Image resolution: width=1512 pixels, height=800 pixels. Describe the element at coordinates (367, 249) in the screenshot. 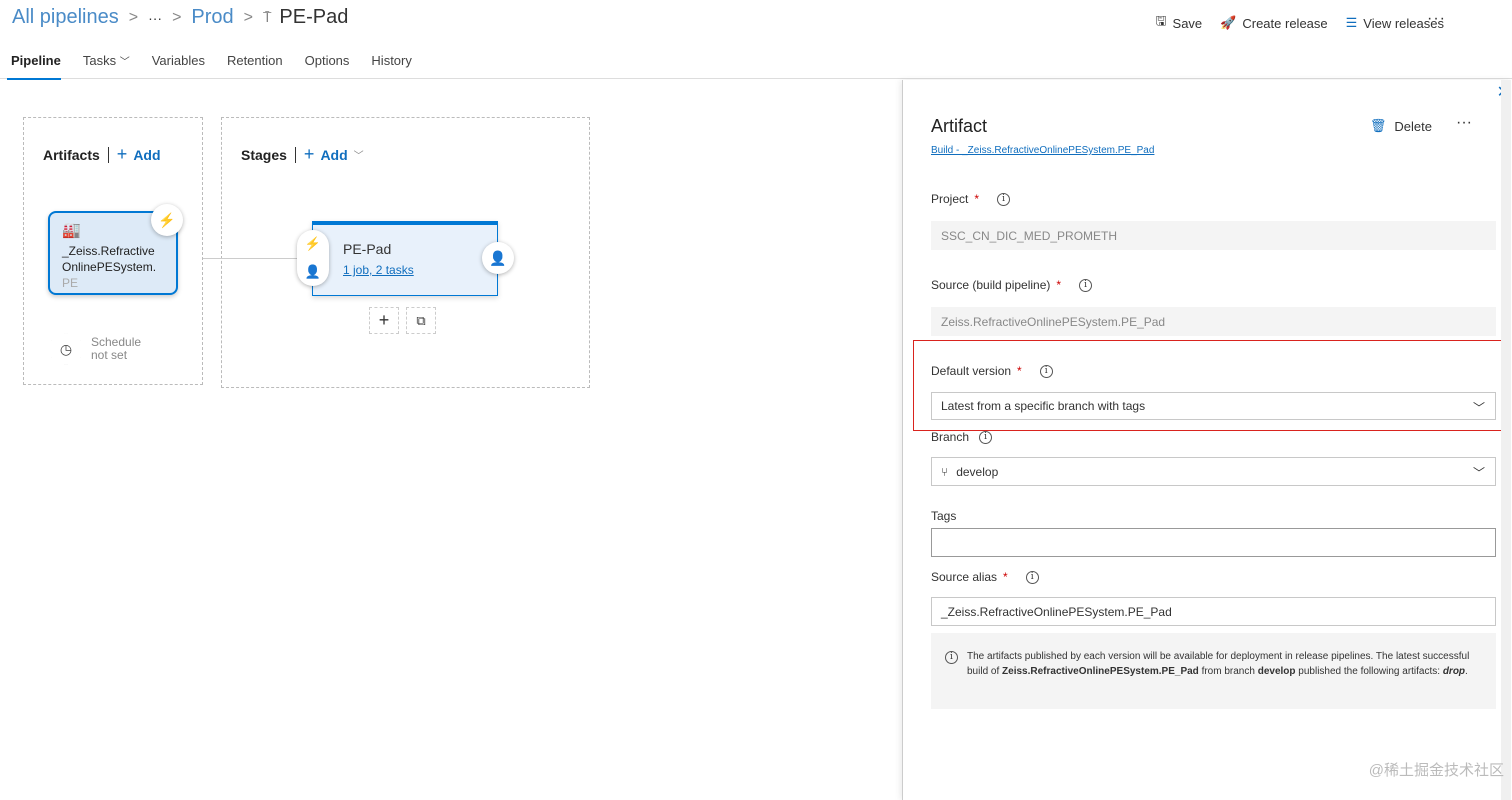

I see `stage-name: PE-Pad` at that location.